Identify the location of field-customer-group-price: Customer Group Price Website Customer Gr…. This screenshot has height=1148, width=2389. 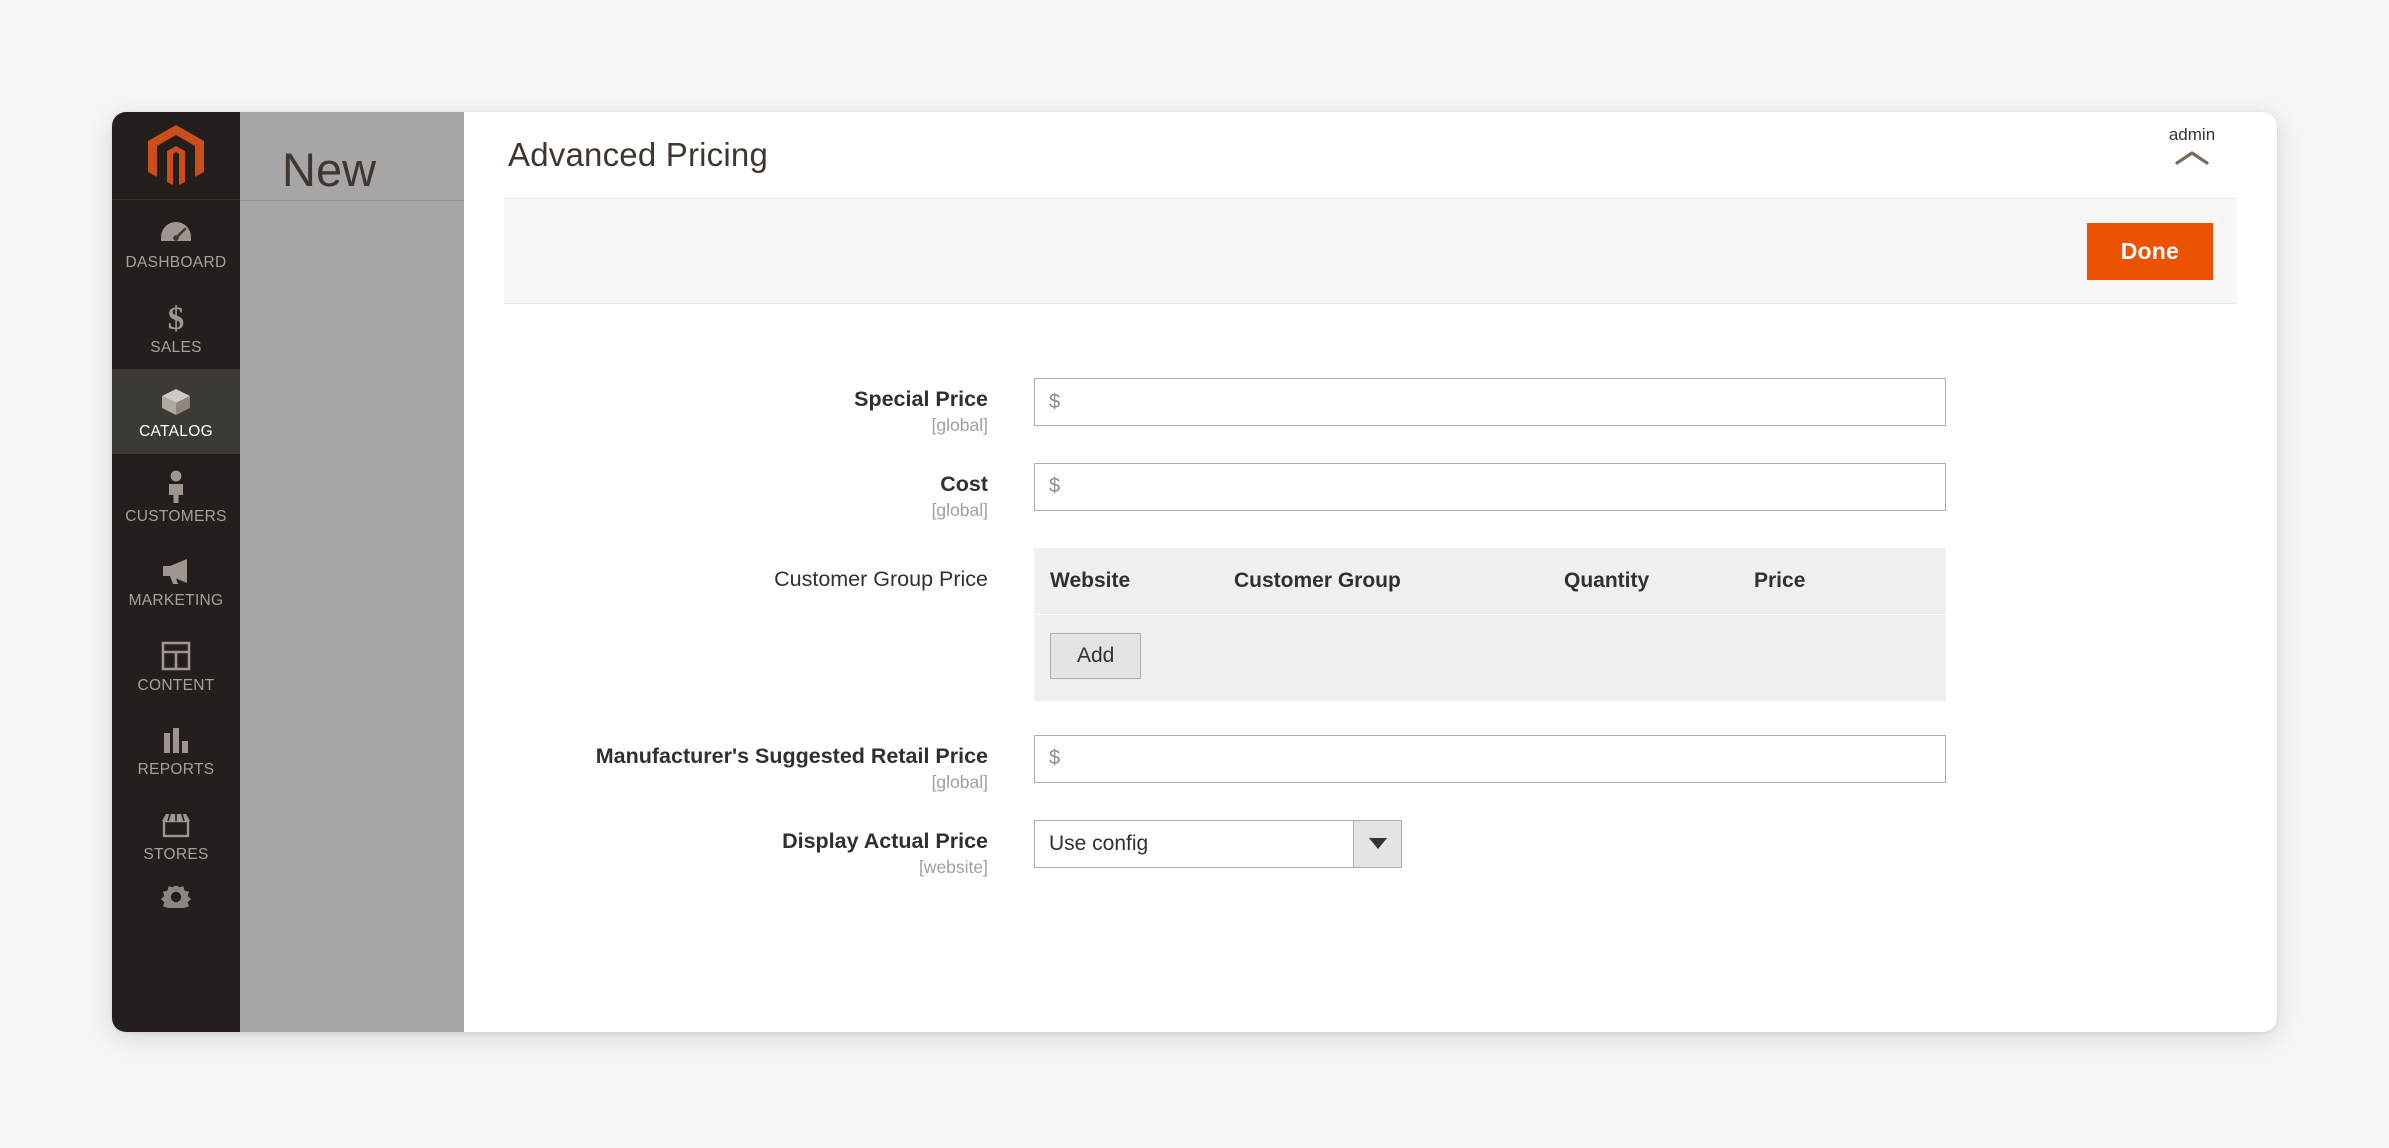
(1370, 624).